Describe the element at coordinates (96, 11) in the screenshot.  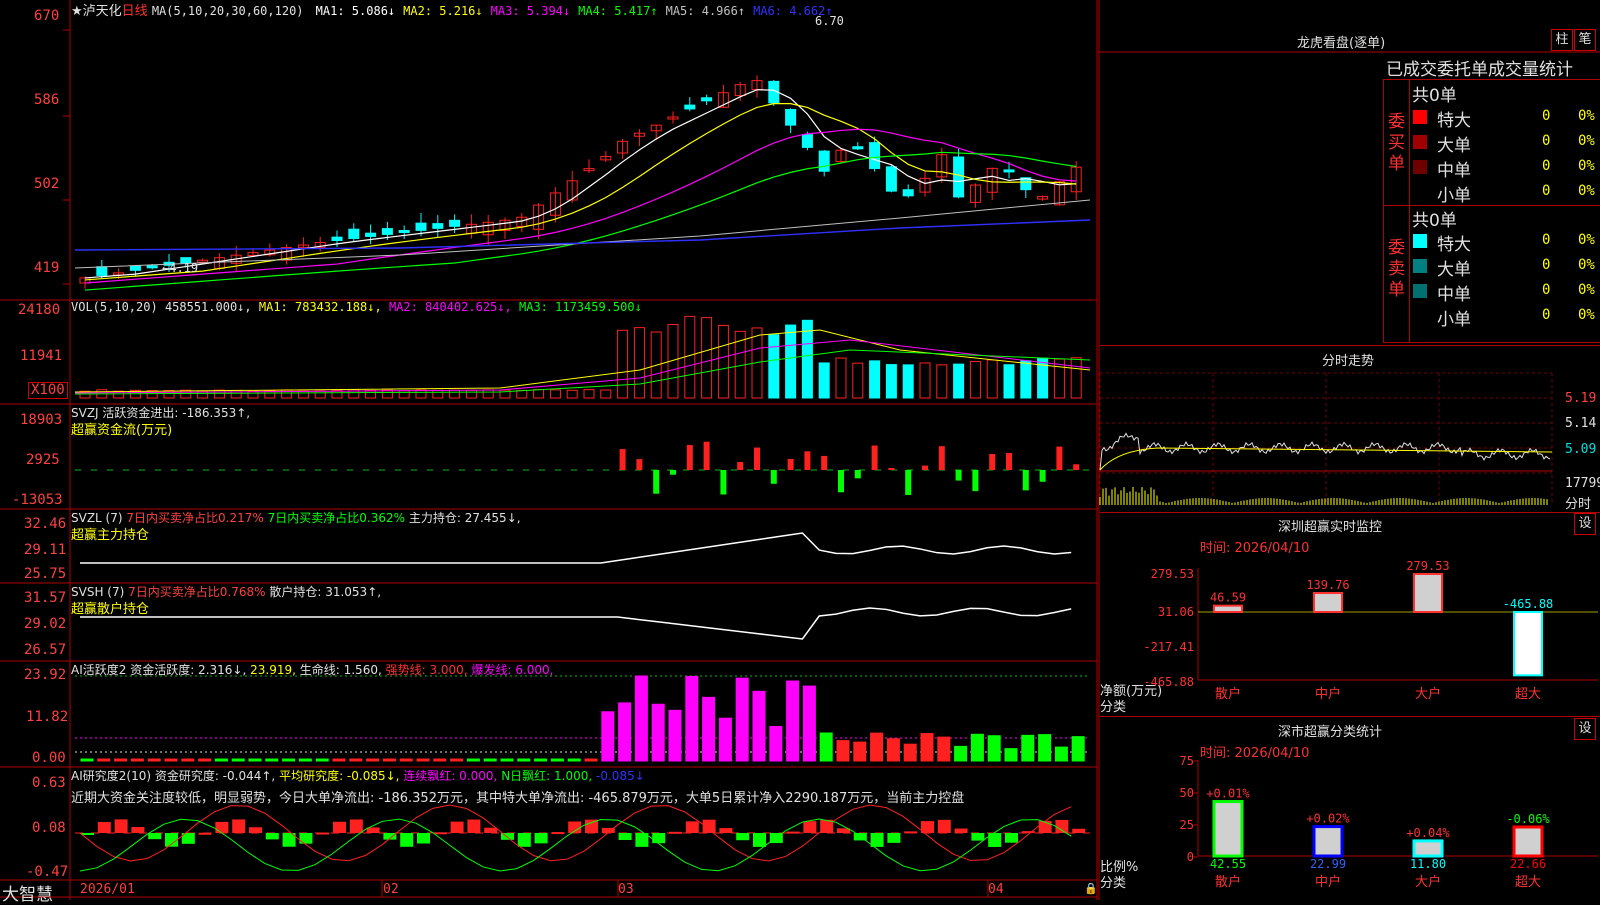
I see `stock-name: ★泸天化` at that location.